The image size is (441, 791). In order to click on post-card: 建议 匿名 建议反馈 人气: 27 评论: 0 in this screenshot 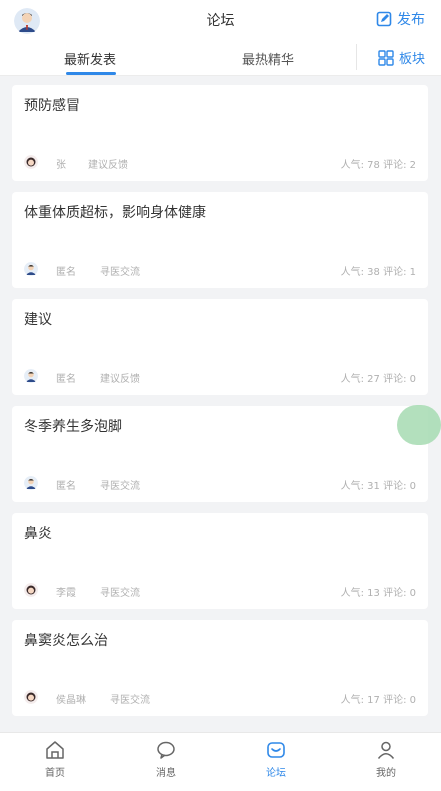, I will do `click(220, 347)`.